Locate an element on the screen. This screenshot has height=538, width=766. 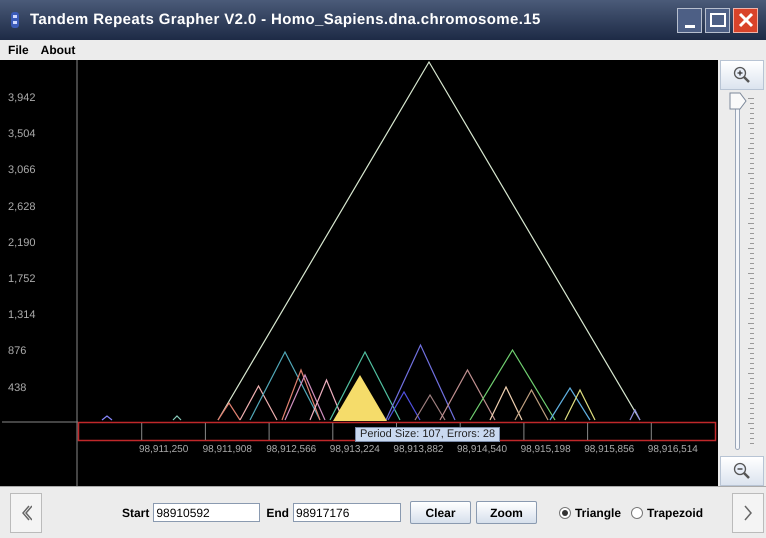
y-axis-label: 438 is located at coordinates (17, 388).